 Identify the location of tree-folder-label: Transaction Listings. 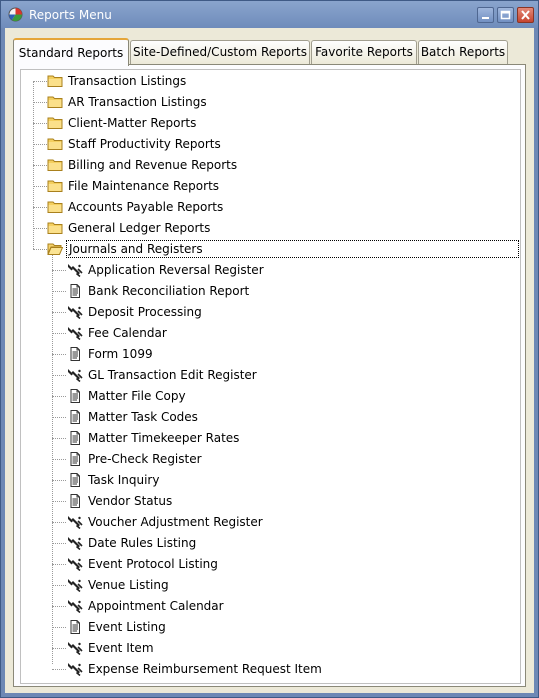
(127, 81).